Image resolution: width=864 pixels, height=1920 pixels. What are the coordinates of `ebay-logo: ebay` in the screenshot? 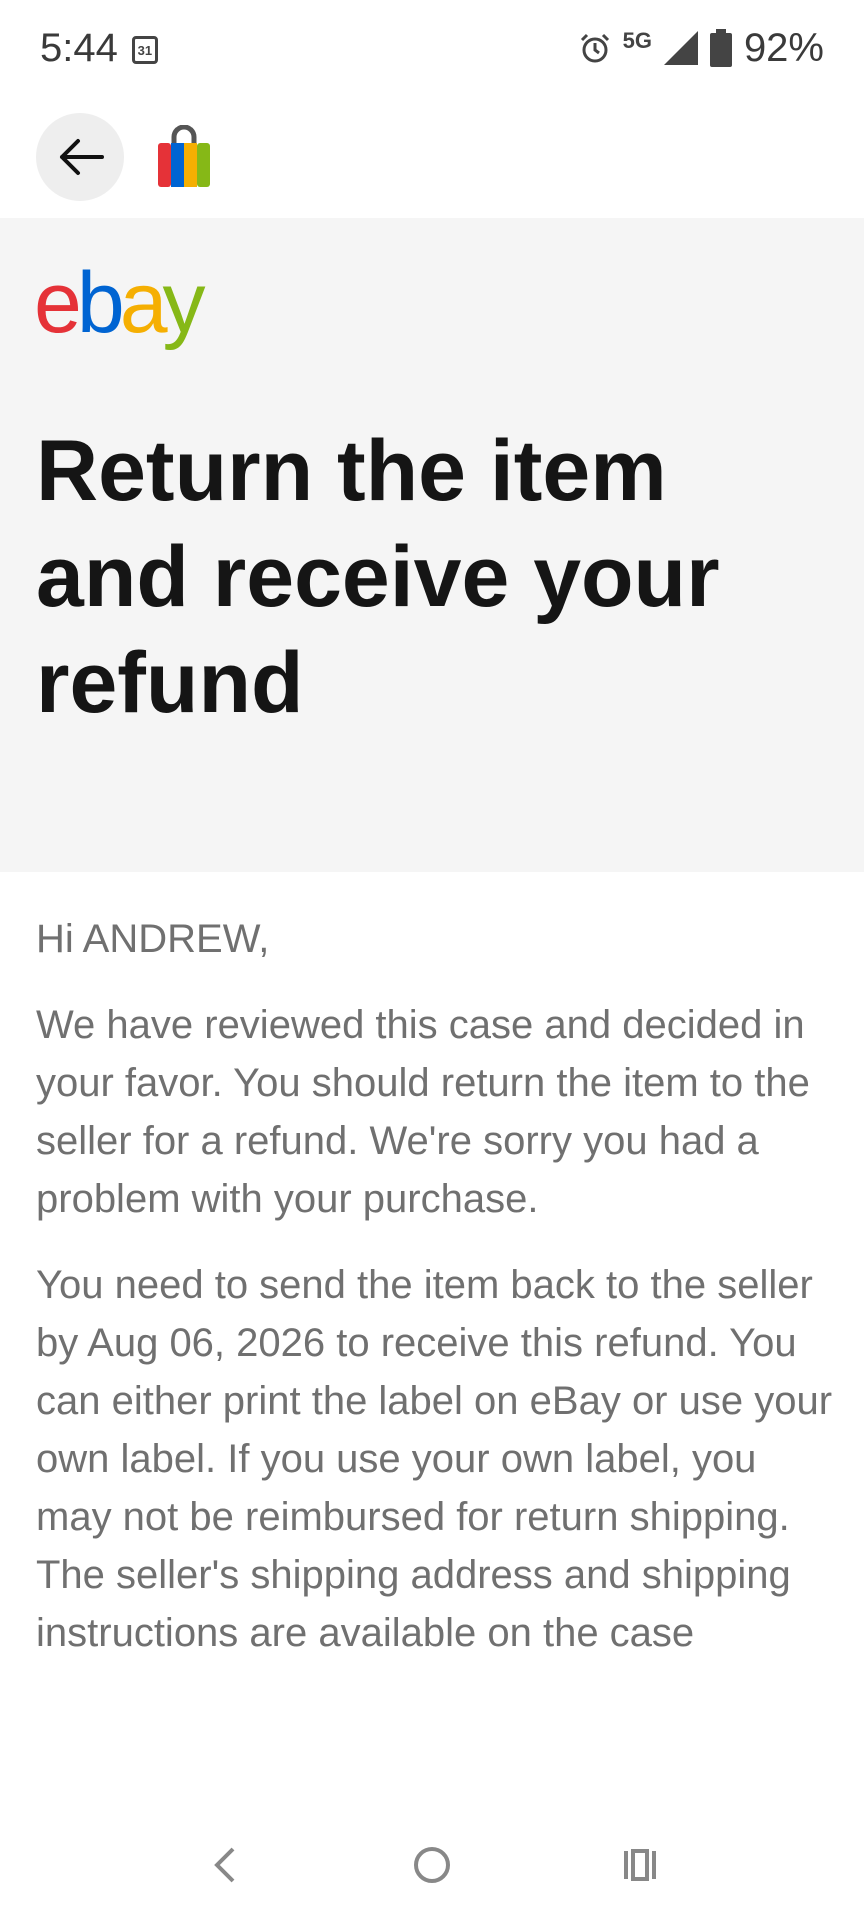 It's located at (120, 303).